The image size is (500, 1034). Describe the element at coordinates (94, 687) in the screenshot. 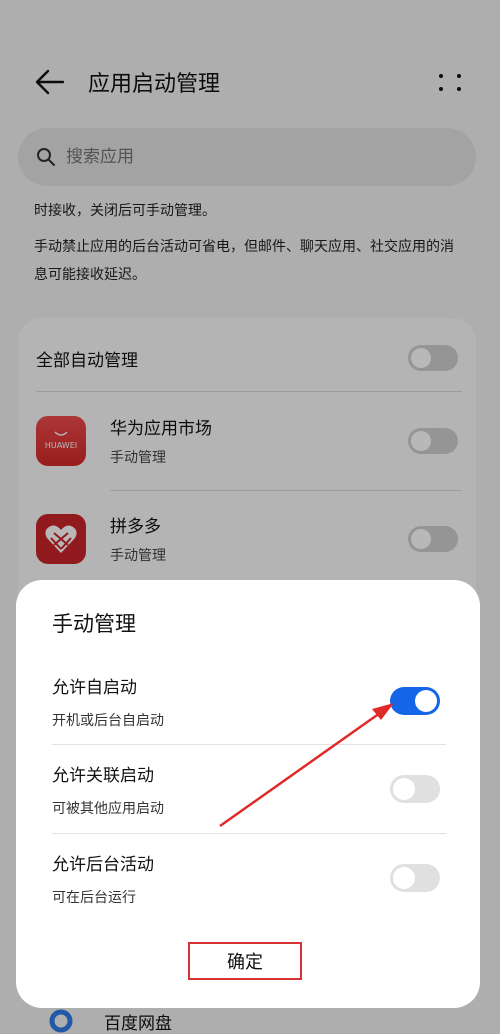

I see `option-label: 允许自启动` at that location.